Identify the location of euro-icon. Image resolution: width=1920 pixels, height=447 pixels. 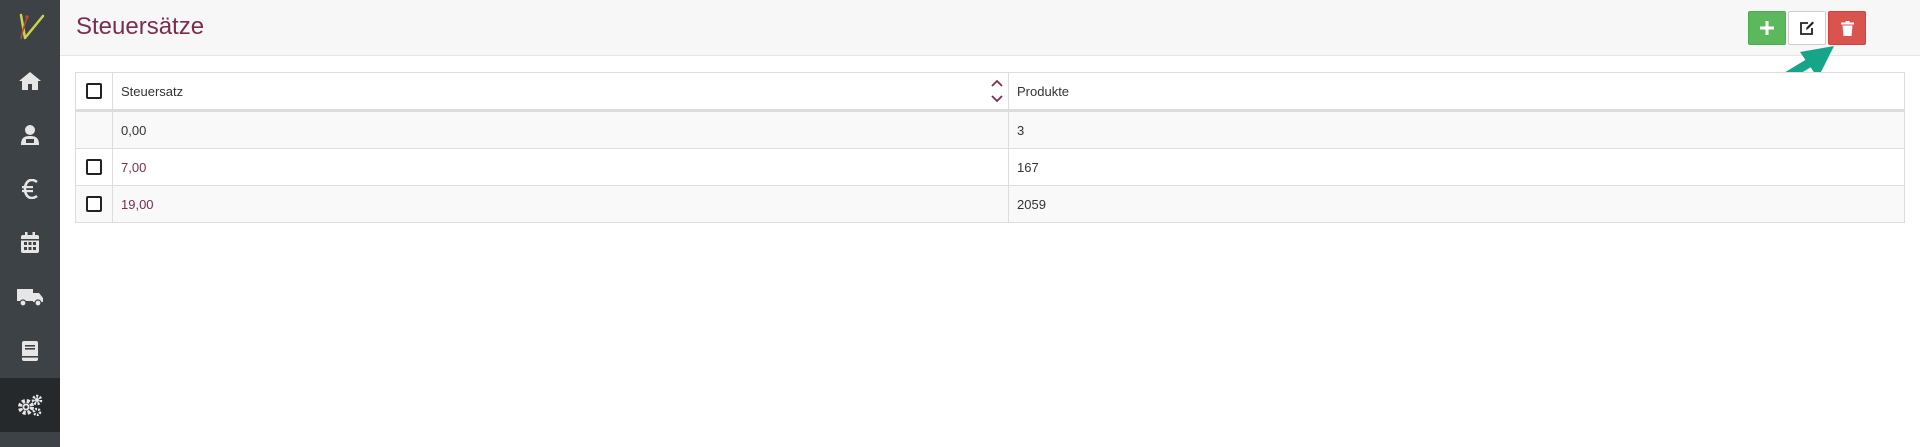
(30, 189).